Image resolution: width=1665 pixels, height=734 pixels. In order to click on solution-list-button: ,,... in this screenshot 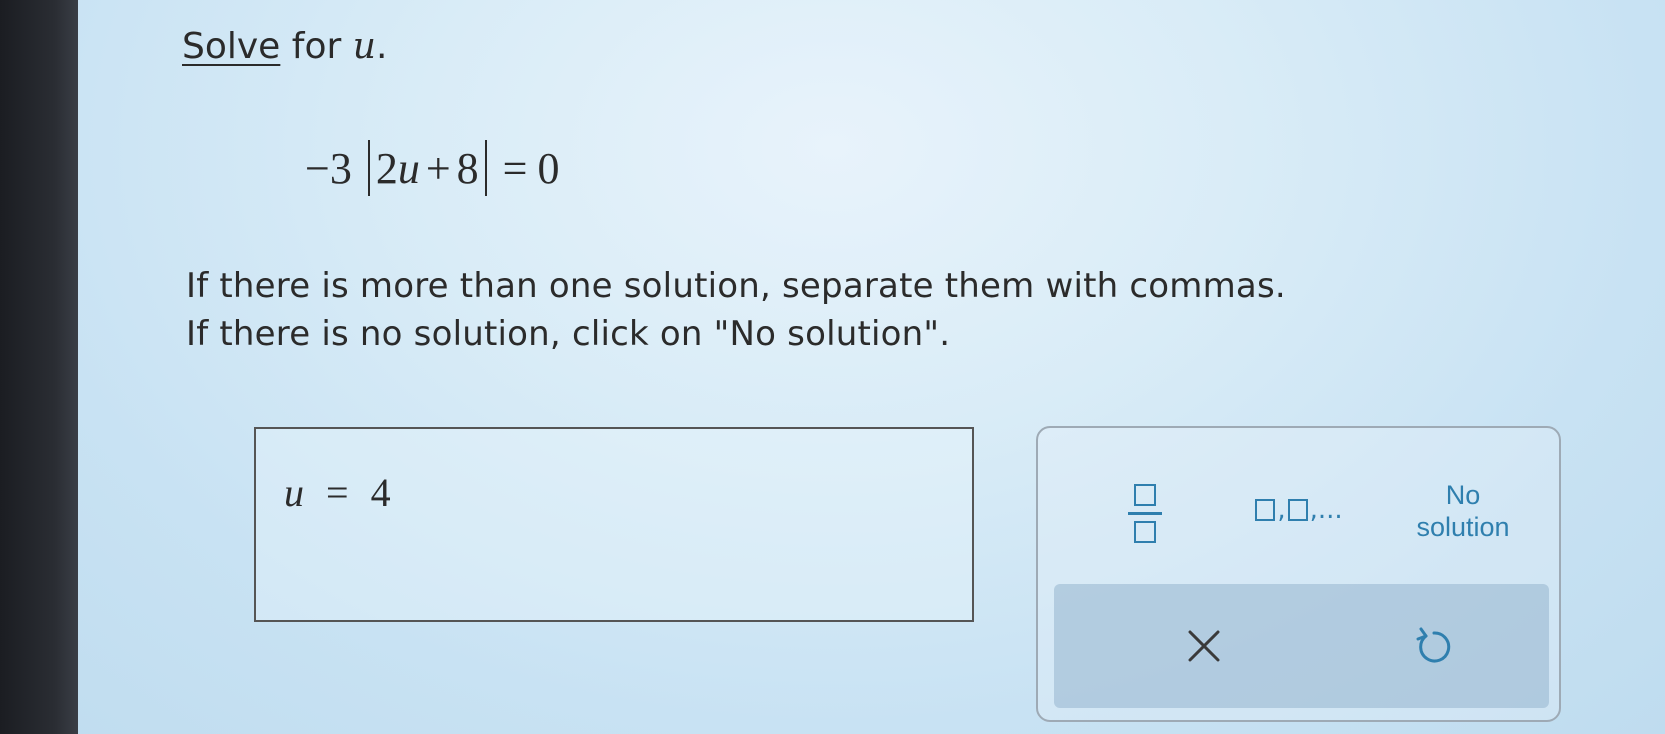, I will do `click(1299, 510)`.